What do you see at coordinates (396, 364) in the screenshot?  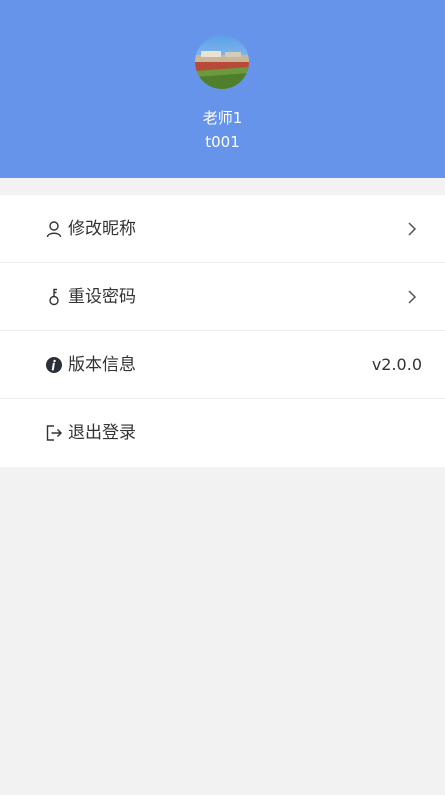 I see `version-value: v2.0.0` at bounding box center [396, 364].